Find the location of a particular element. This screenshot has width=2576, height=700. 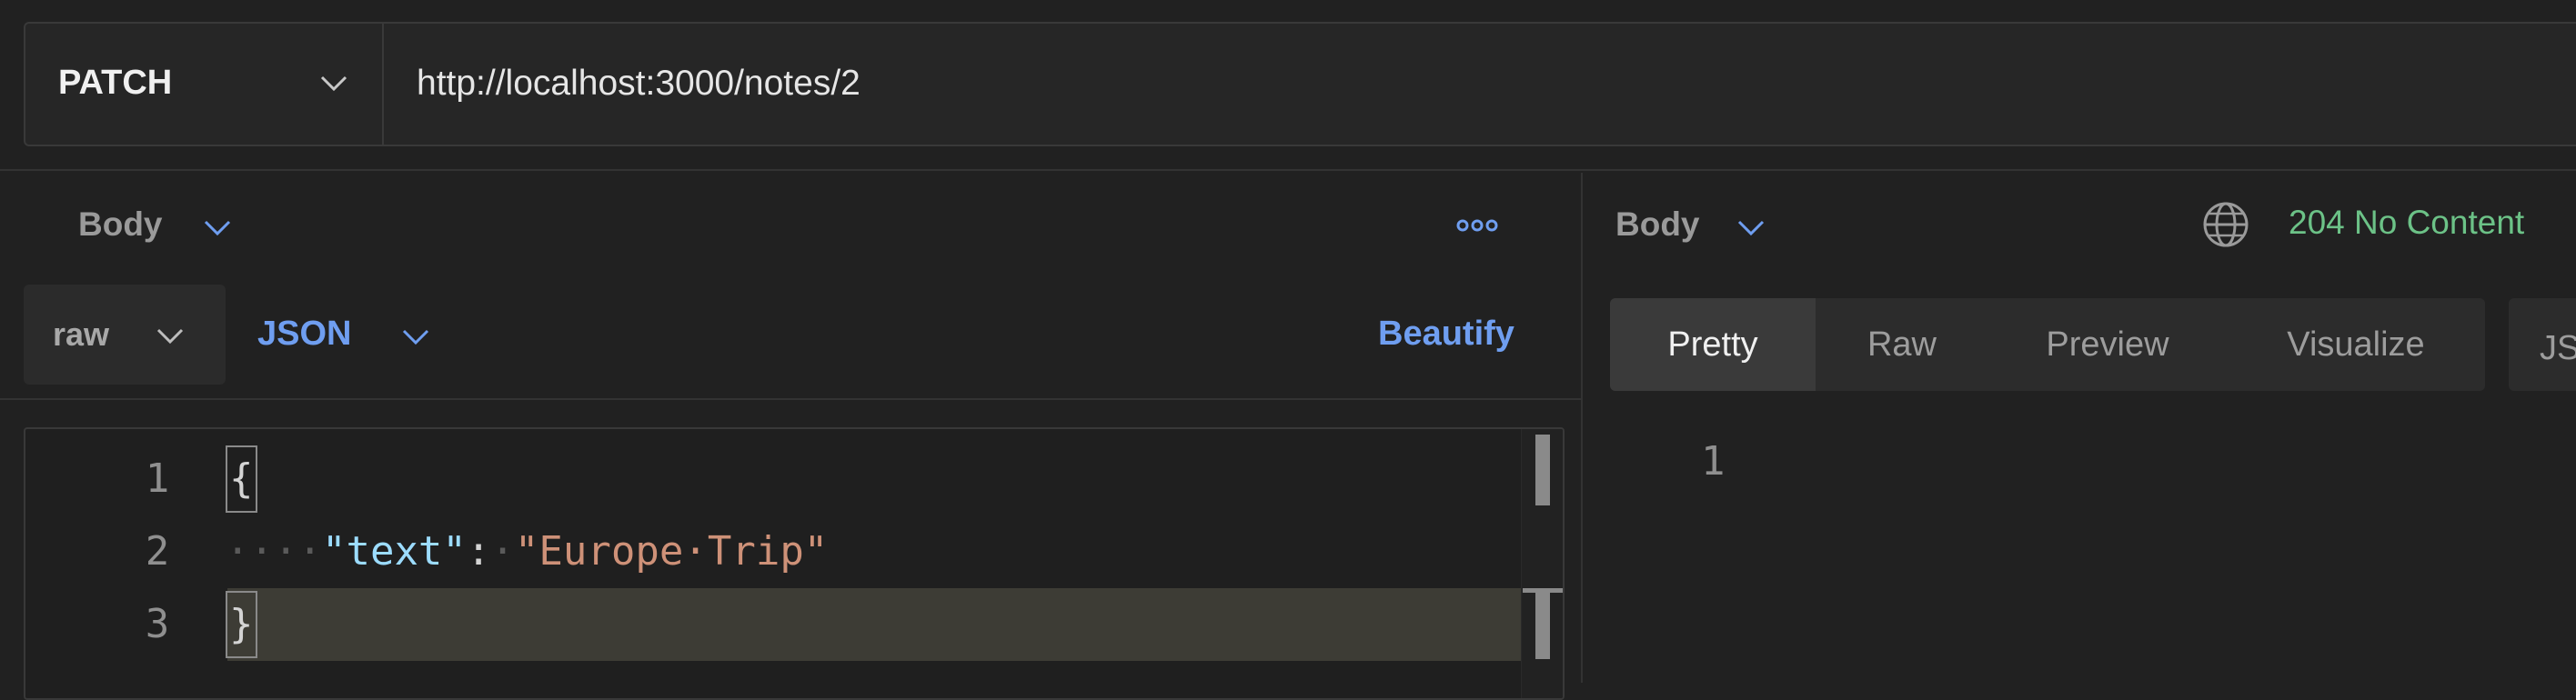

tab-visualize: Visualize is located at coordinates (2356, 345).